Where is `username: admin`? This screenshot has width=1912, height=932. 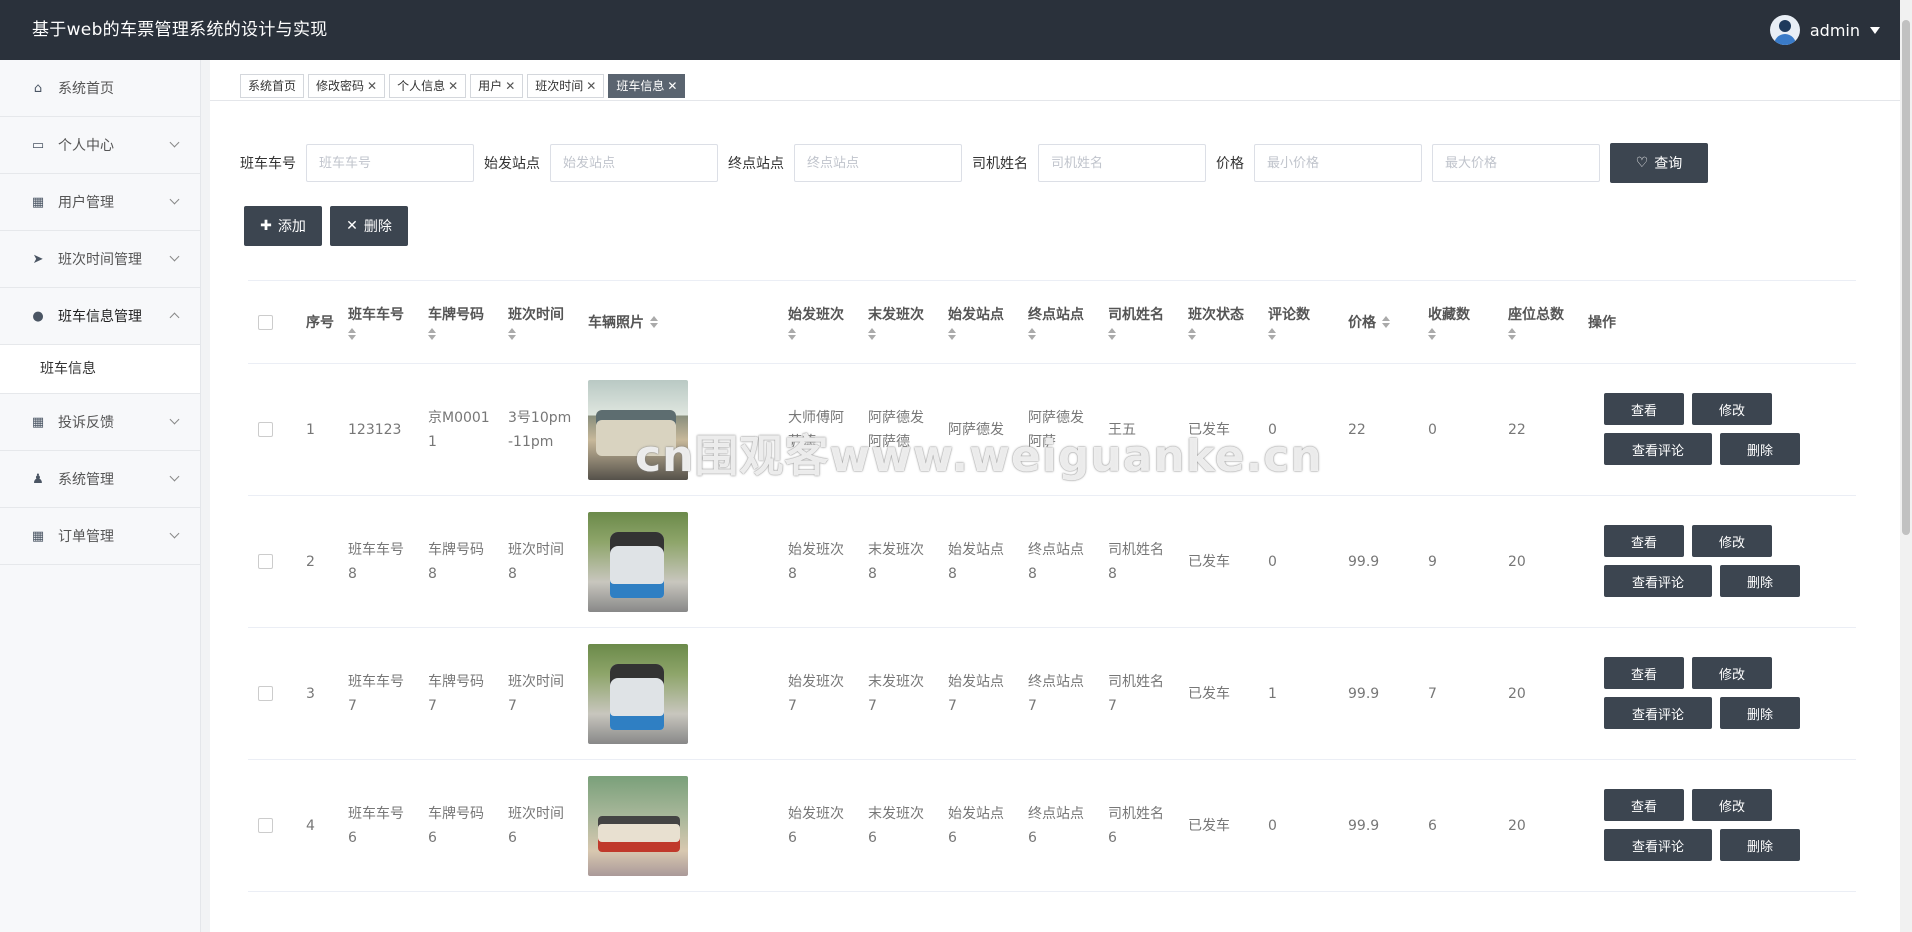 username: admin is located at coordinates (1835, 30).